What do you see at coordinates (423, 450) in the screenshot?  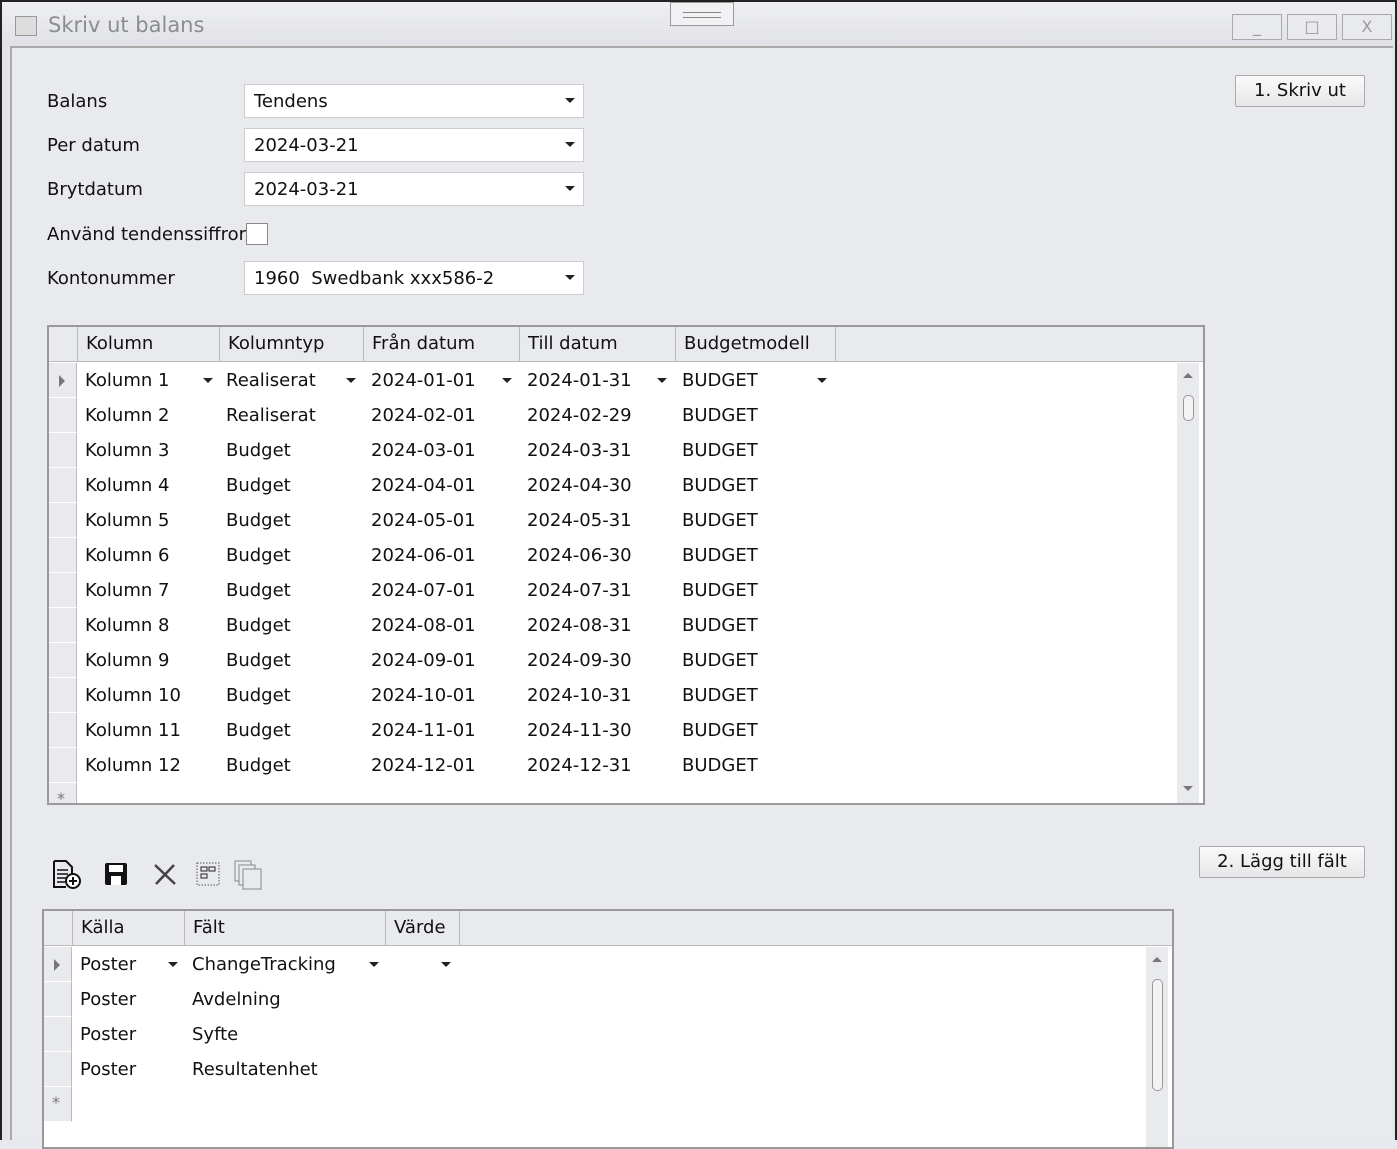 I see `cell-2: 2024-03-01` at bounding box center [423, 450].